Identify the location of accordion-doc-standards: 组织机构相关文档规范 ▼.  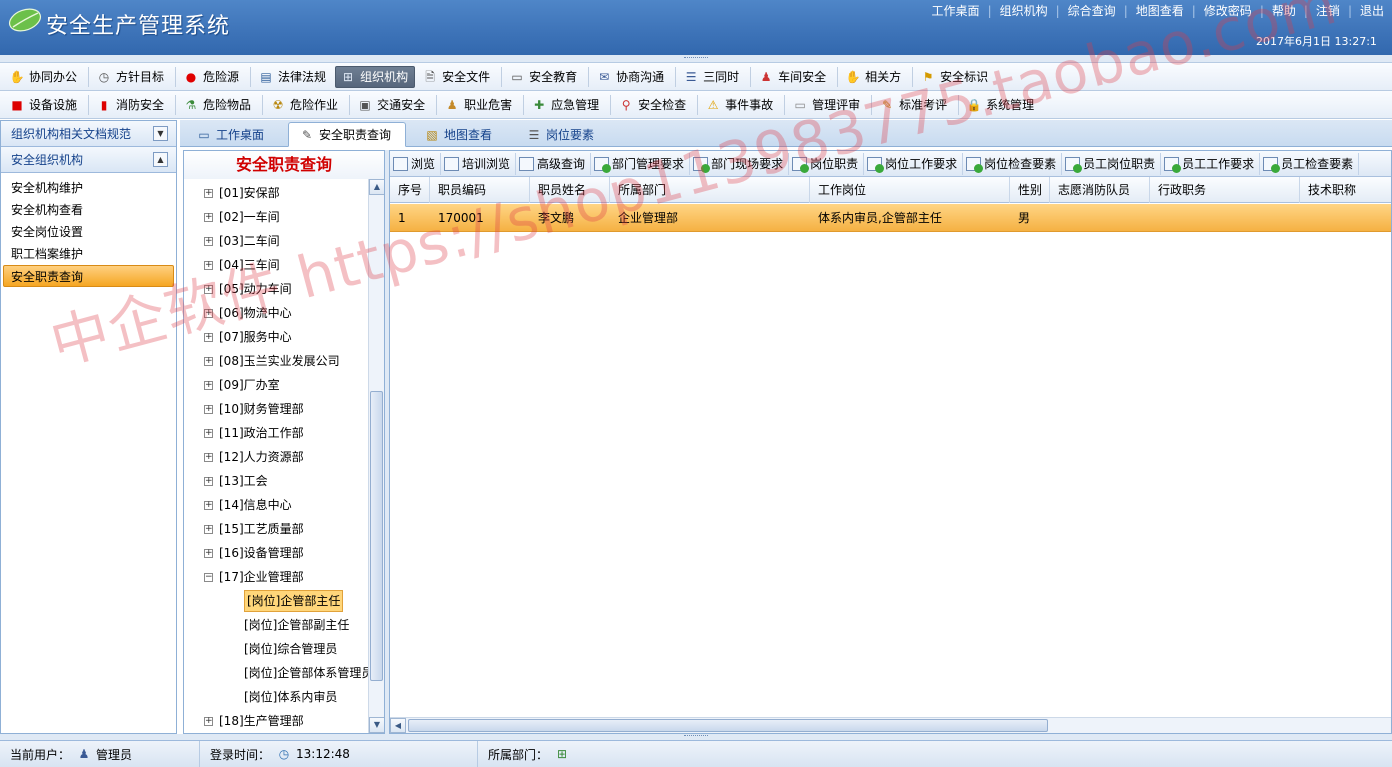
(88, 134).